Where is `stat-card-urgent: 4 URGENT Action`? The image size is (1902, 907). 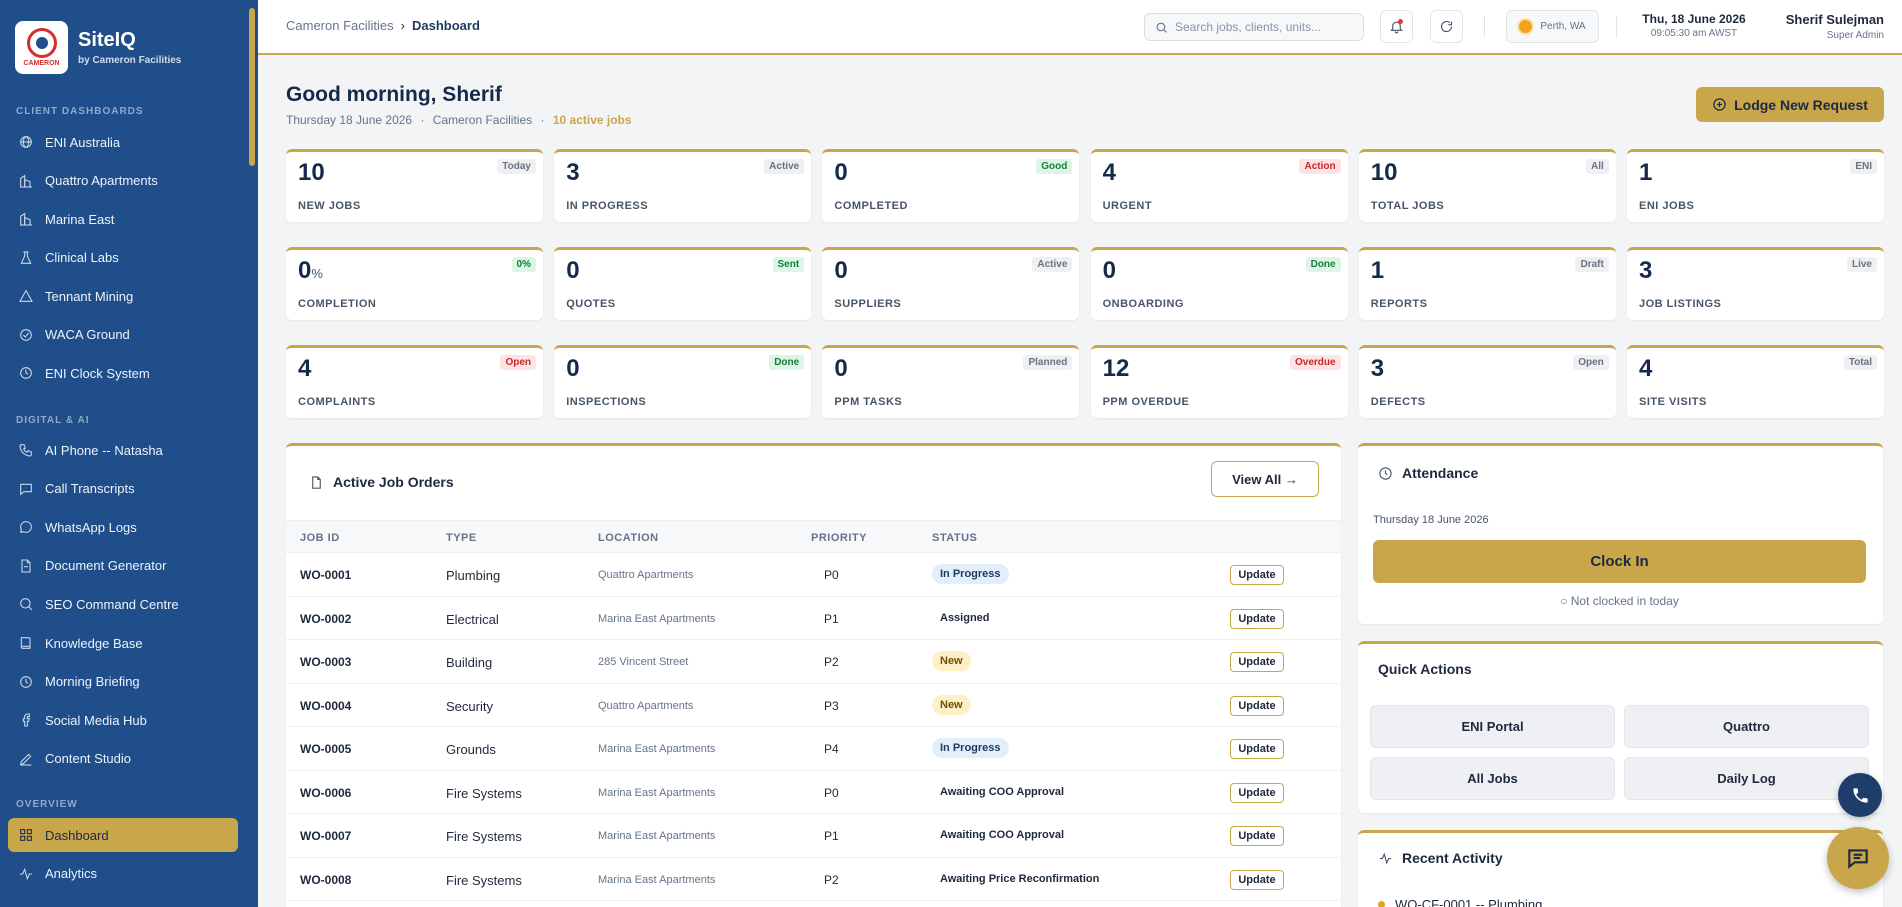 stat-card-urgent: 4 URGENT Action is located at coordinates (1219, 185).